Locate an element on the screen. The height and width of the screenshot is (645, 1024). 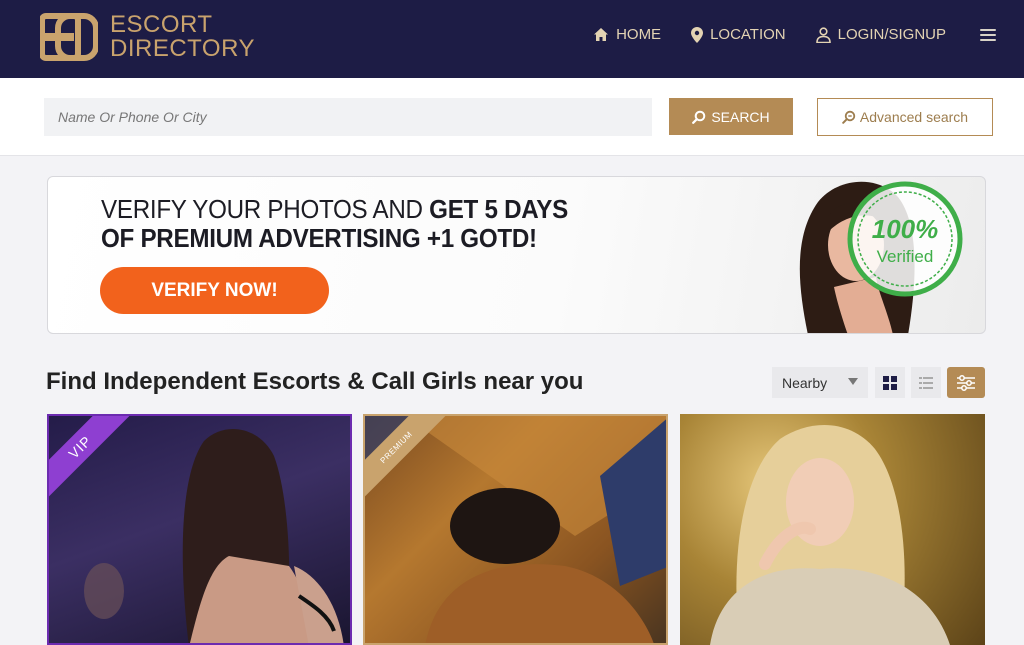
home-icon is located at coordinates (601, 34).